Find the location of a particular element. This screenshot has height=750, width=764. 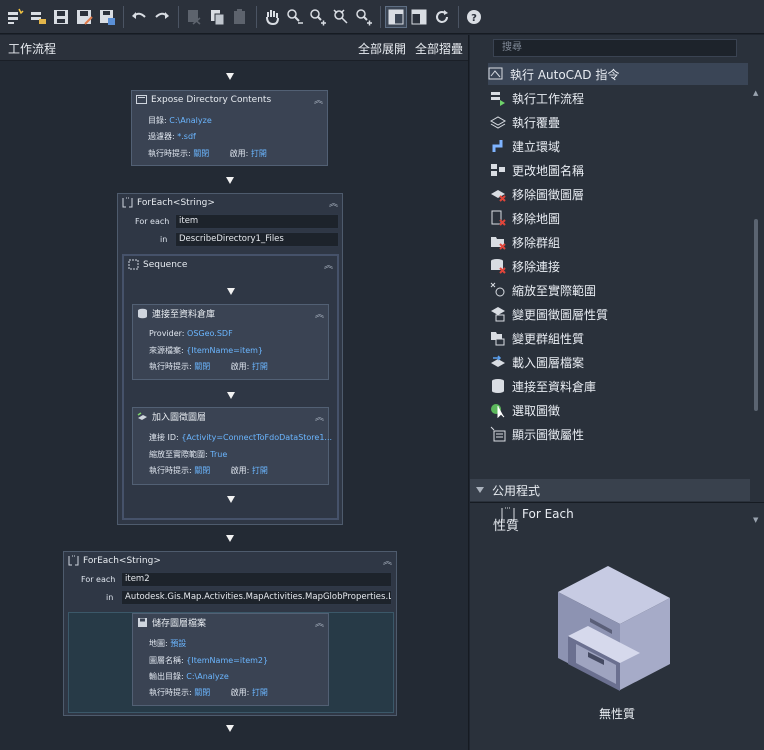

toolbar-separator is located at coordinates (178, 16).